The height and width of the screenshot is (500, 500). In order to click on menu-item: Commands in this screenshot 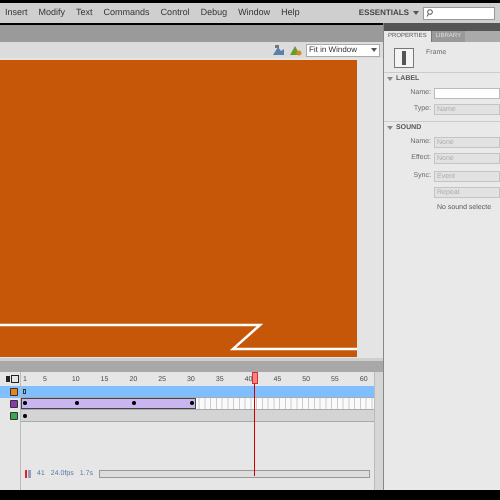, I will do `click(127, 13)`.